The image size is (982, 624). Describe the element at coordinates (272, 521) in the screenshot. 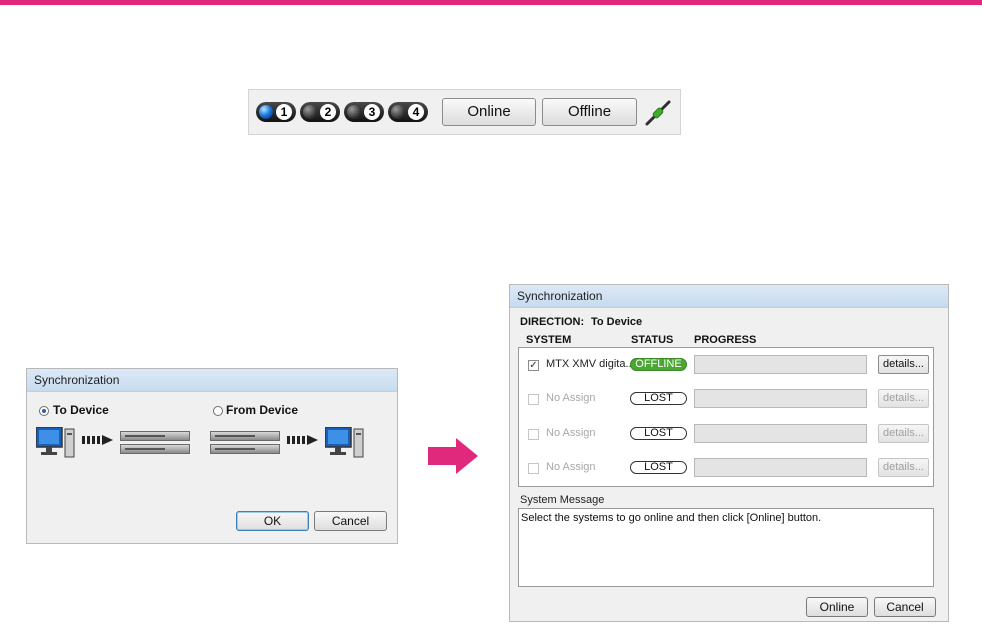

I see `ok-button: OK` at that location.